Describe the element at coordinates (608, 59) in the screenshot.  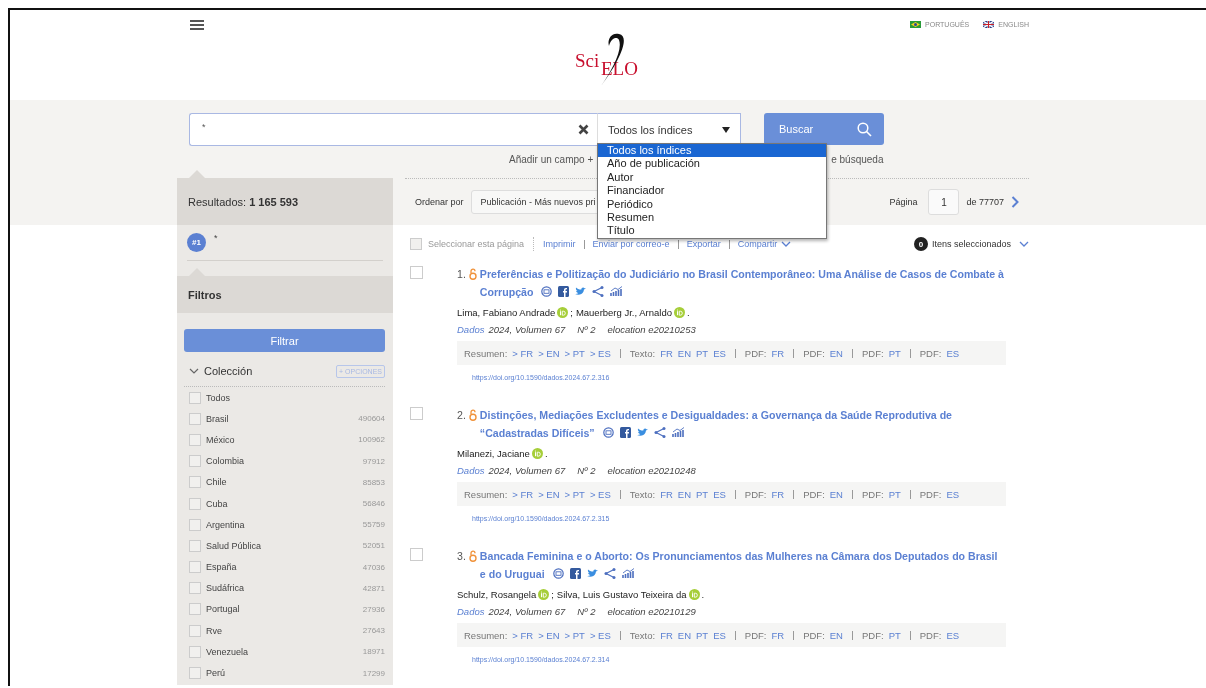
I see `logo: SciELO` at that location.